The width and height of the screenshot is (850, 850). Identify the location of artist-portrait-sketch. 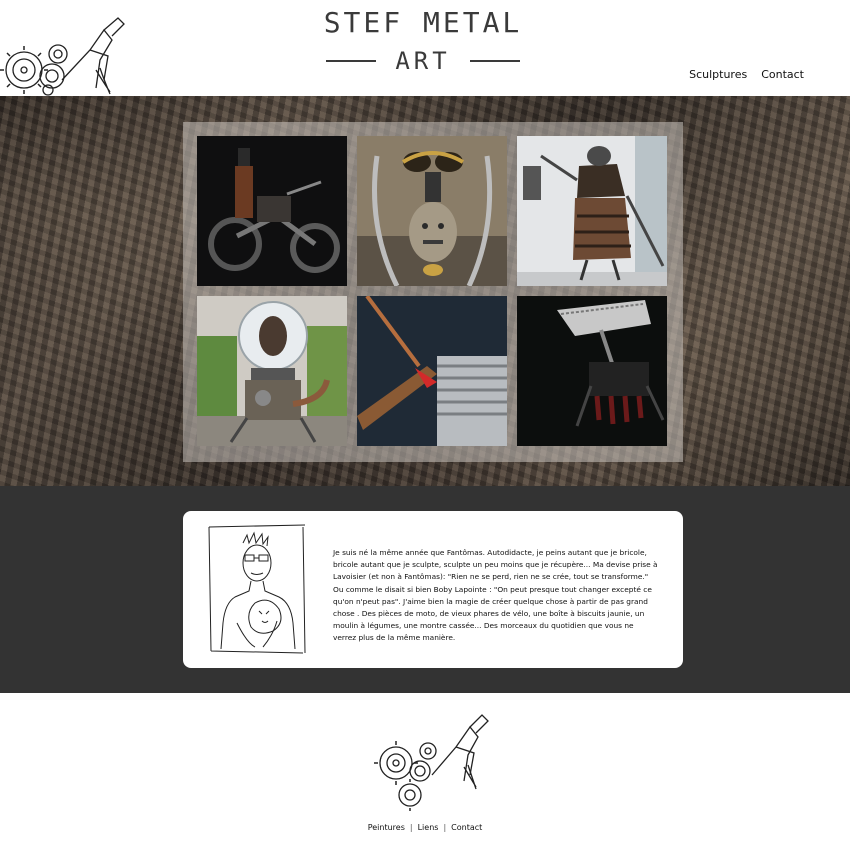
(257, 589).